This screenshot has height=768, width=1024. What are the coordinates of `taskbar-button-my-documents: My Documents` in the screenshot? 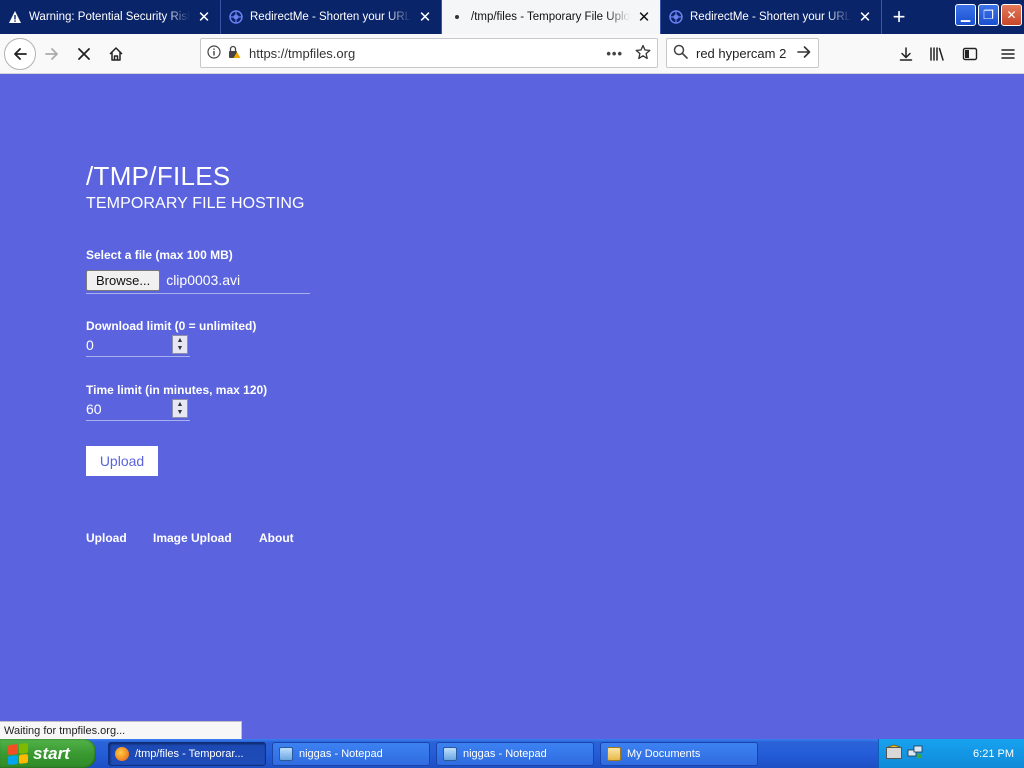 It's located at (679, 753).